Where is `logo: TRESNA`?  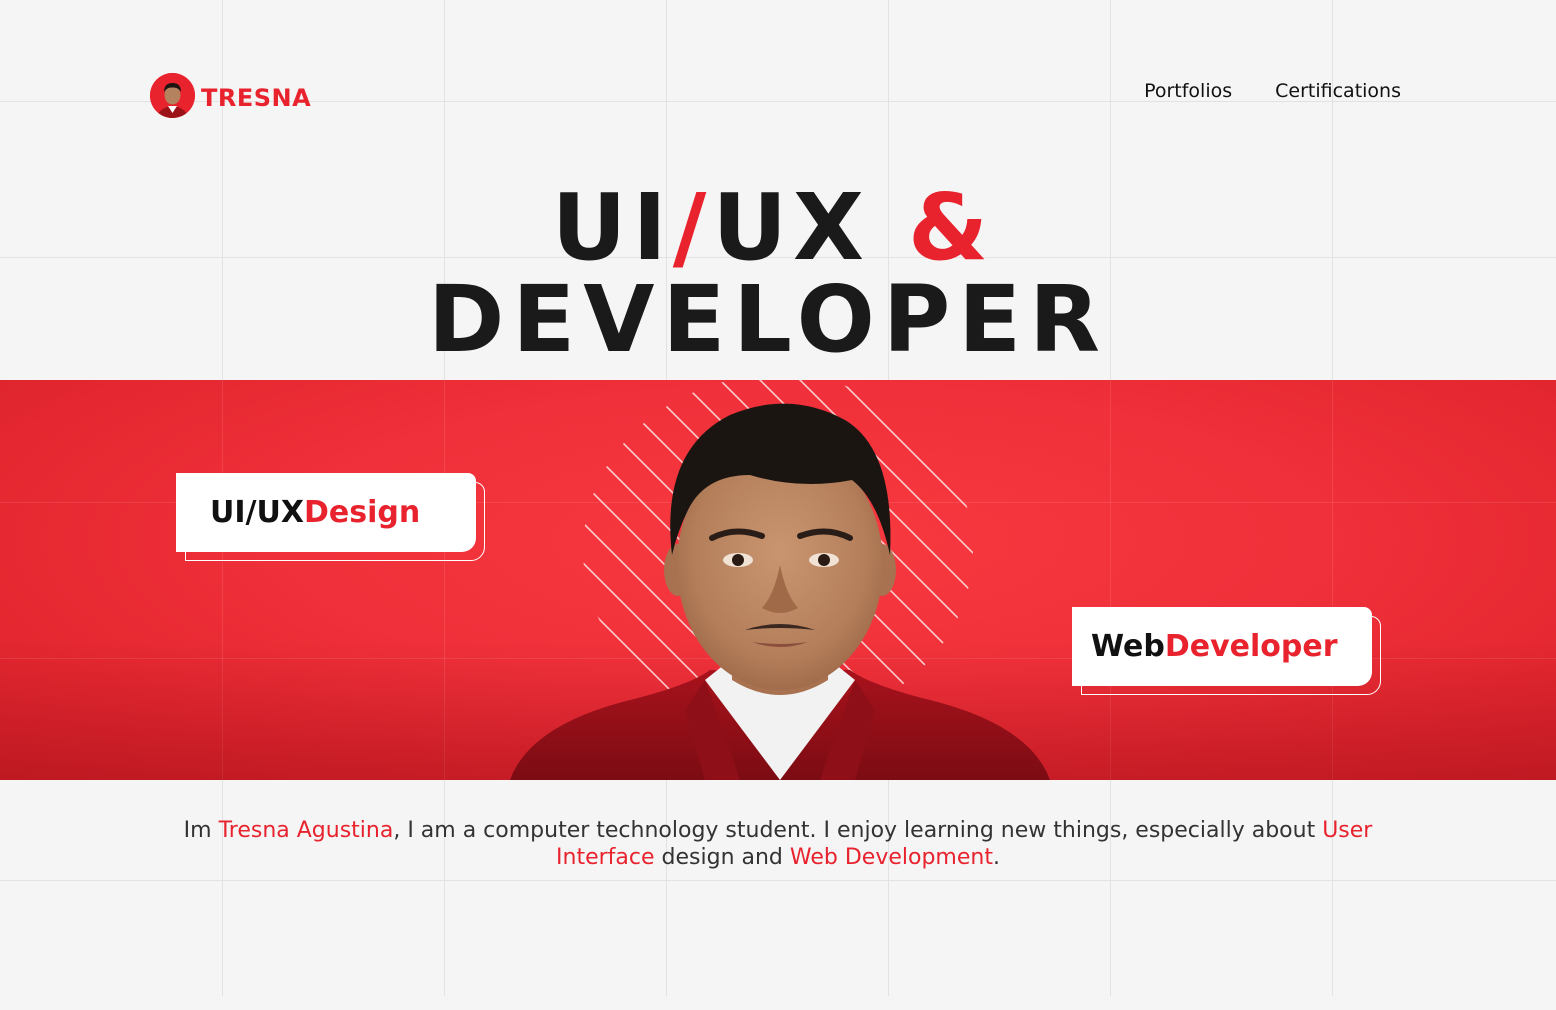
logo: TRESNA is located at coordinates (230, 95).